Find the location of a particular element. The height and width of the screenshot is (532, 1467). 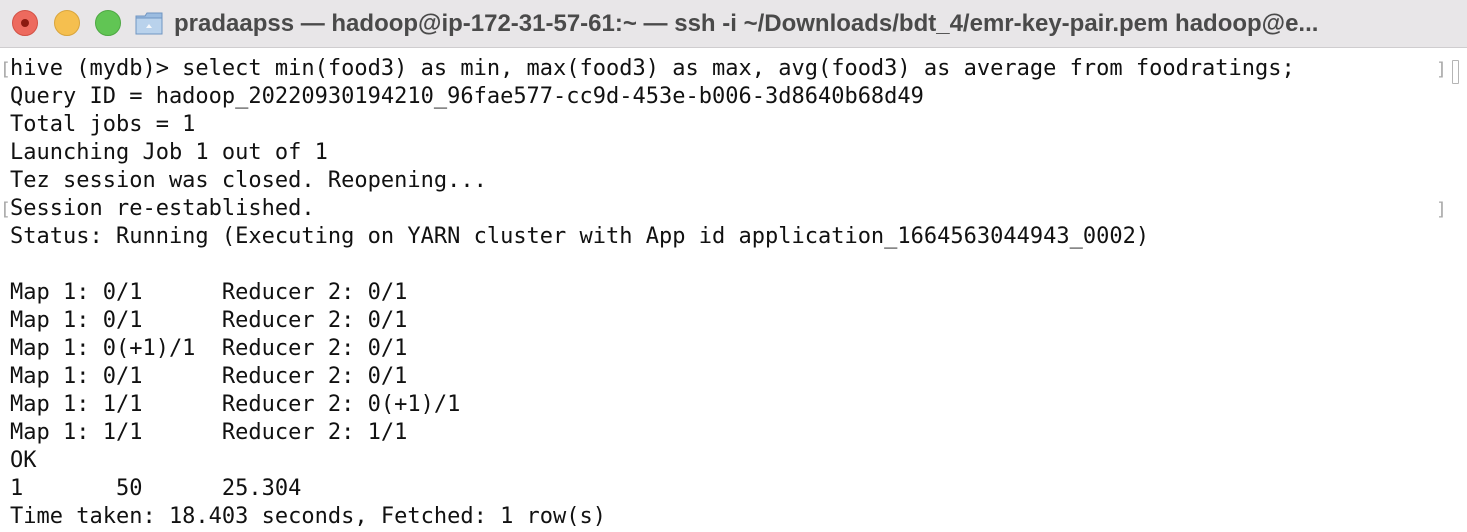

scroll-marker is located at coordinates (1455, 72).